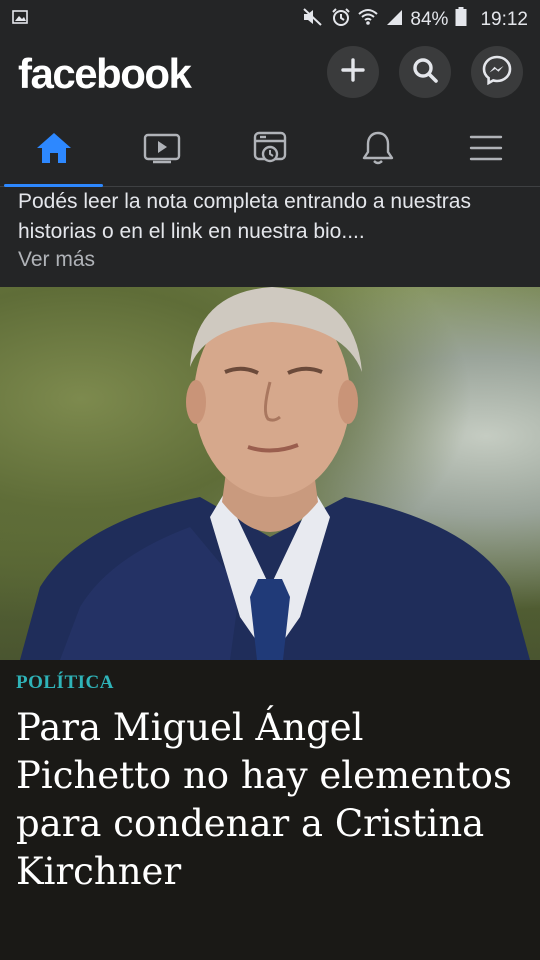 The image size is (540, 960). What do you see at coordinates (65, 682) in the screenshot?
I see `article-category: POLÍTICA` at bounding box center [65, 682].